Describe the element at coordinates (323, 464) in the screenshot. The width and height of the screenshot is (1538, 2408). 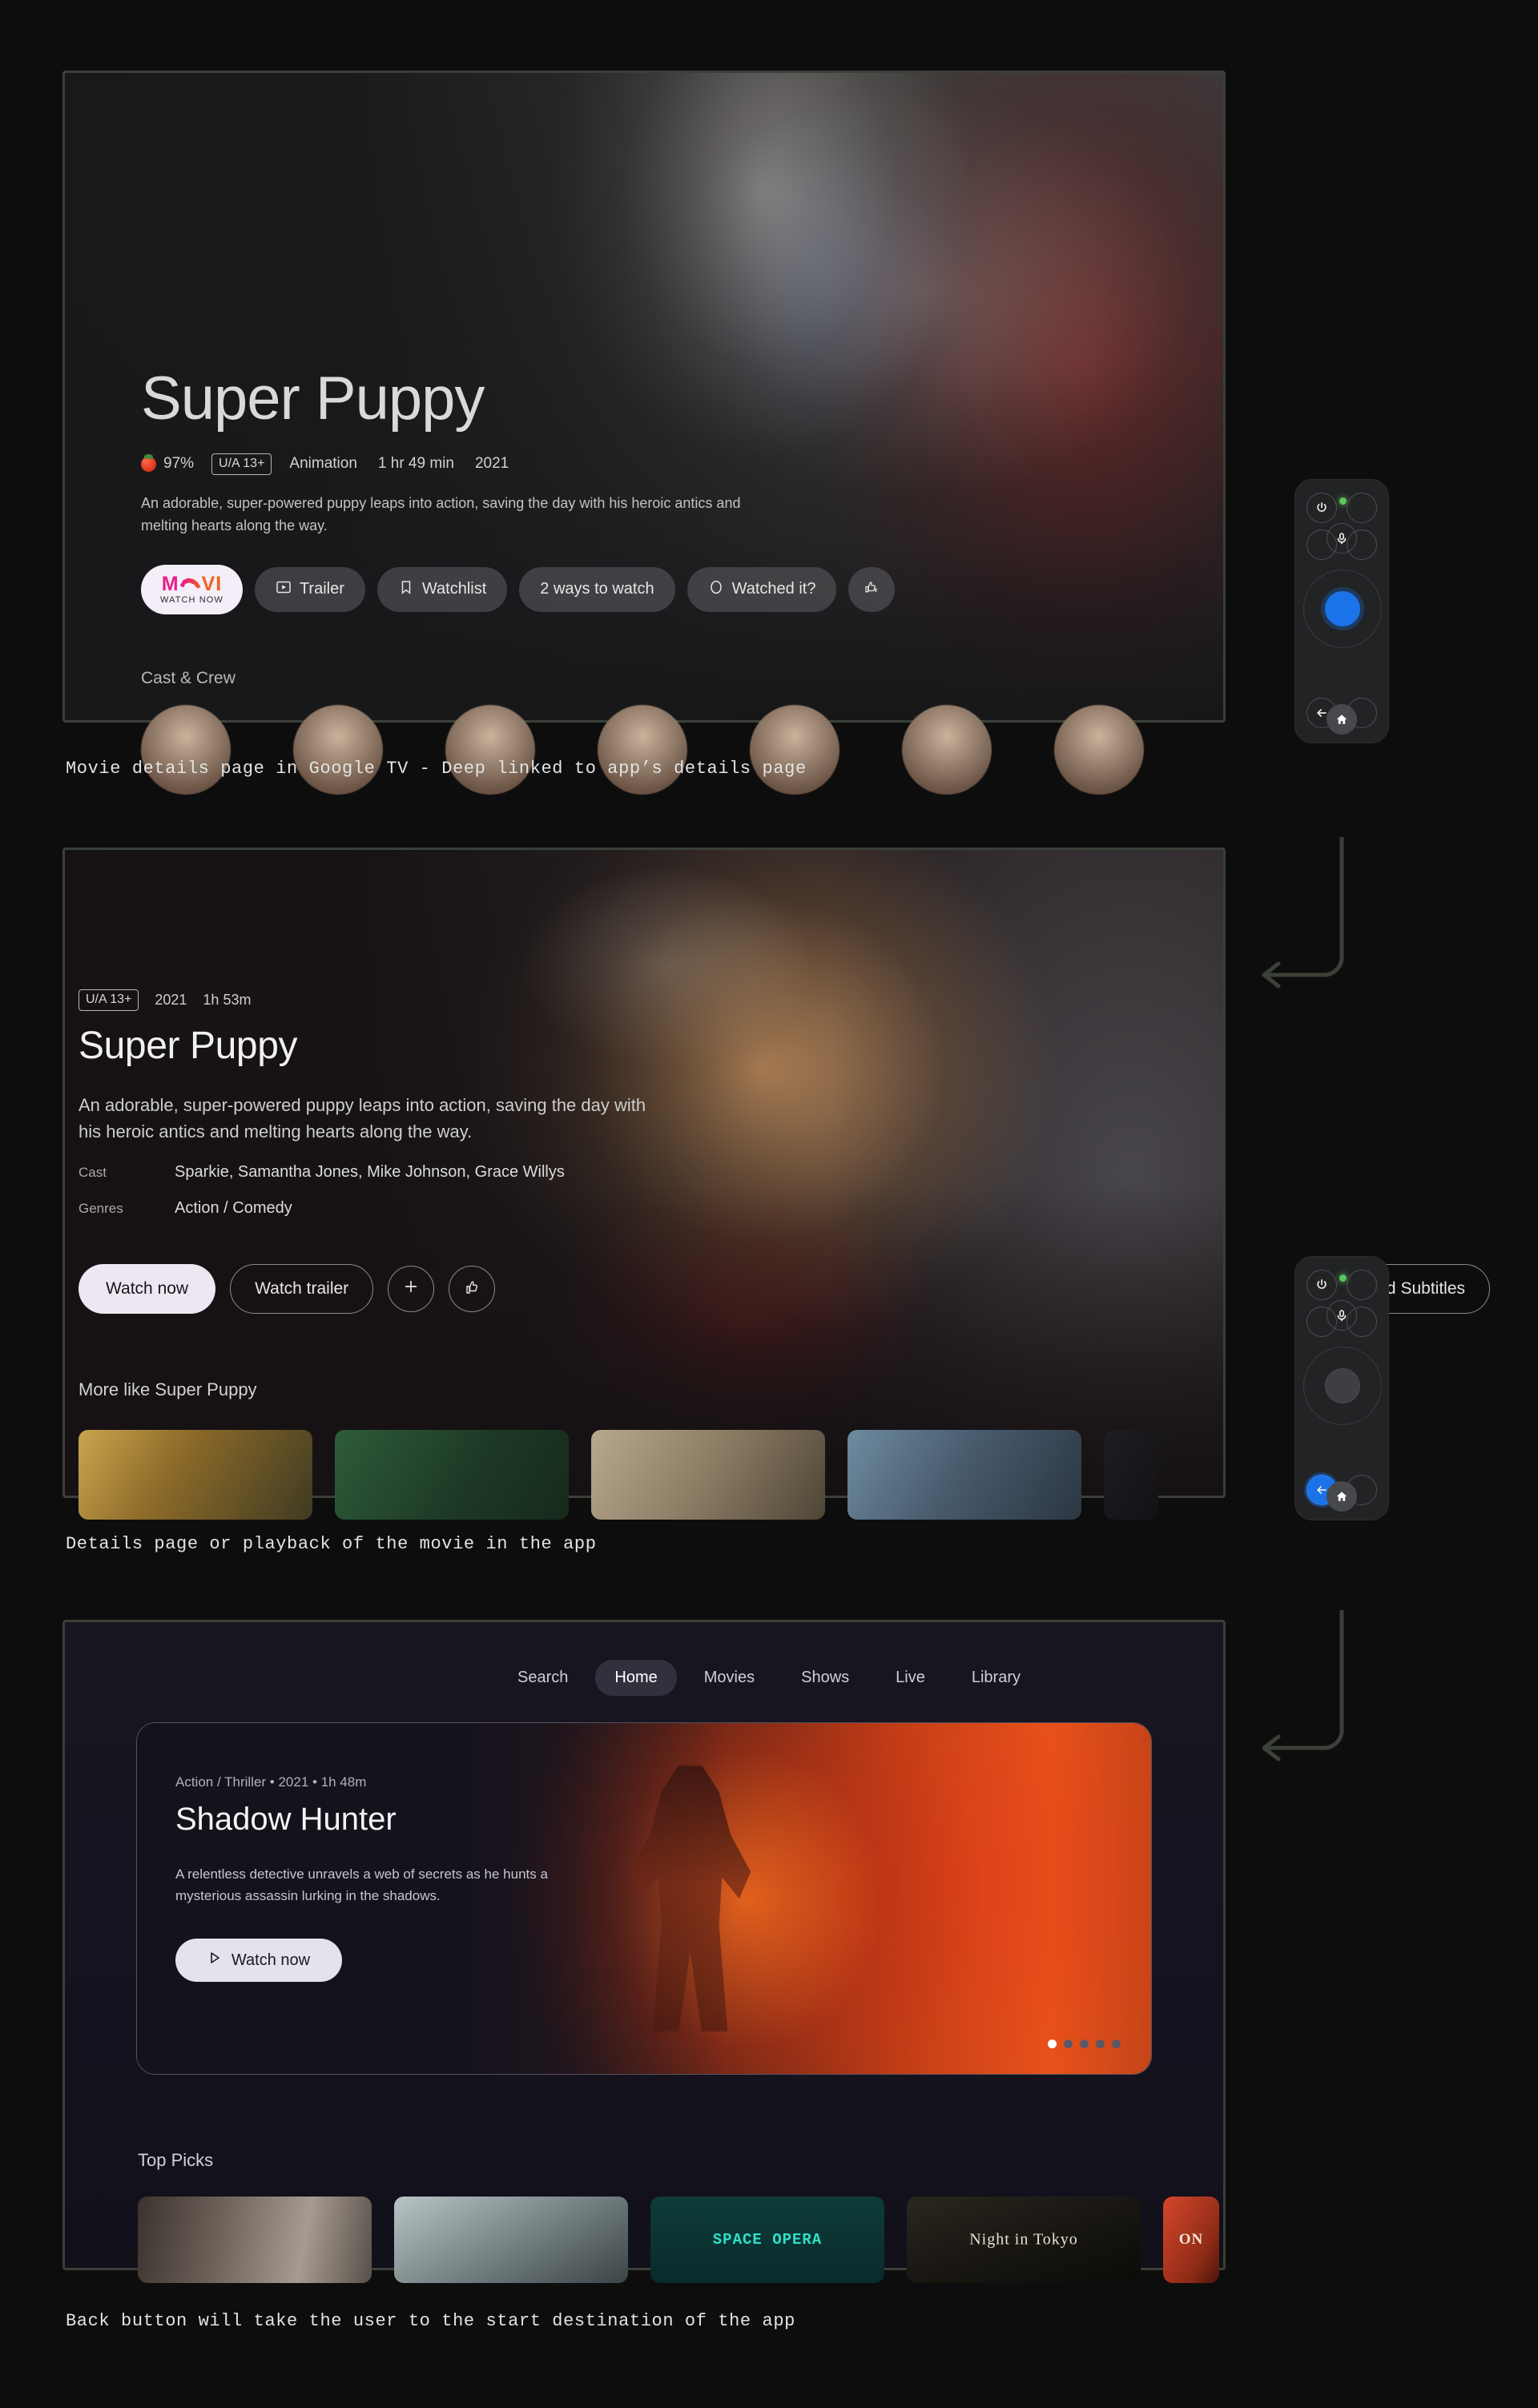
I see `genre-label: Animation` at that location.